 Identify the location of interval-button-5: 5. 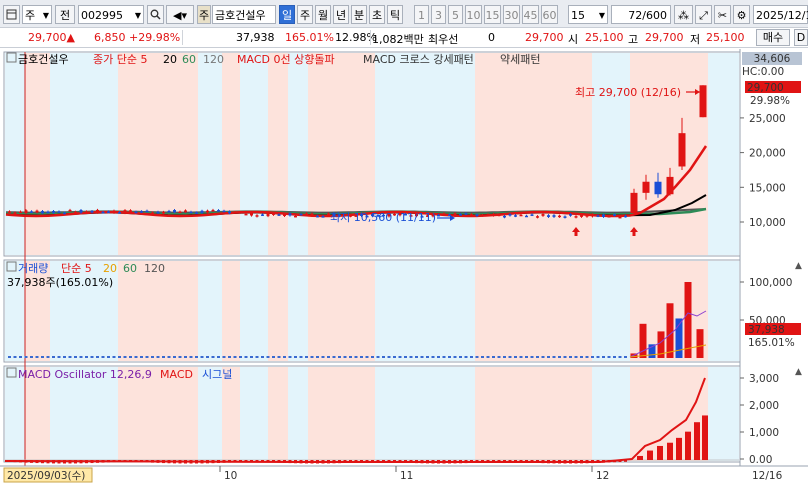
(455, 14).